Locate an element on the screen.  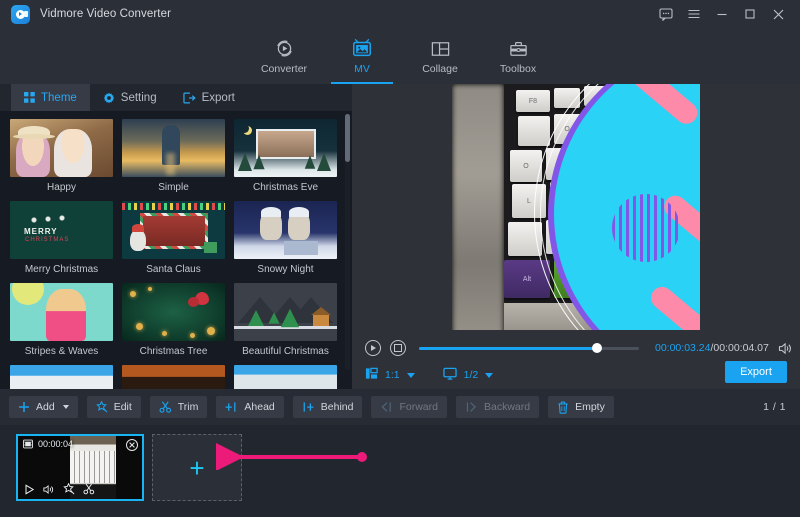
converter-icon is located at coordinates (284, 49).